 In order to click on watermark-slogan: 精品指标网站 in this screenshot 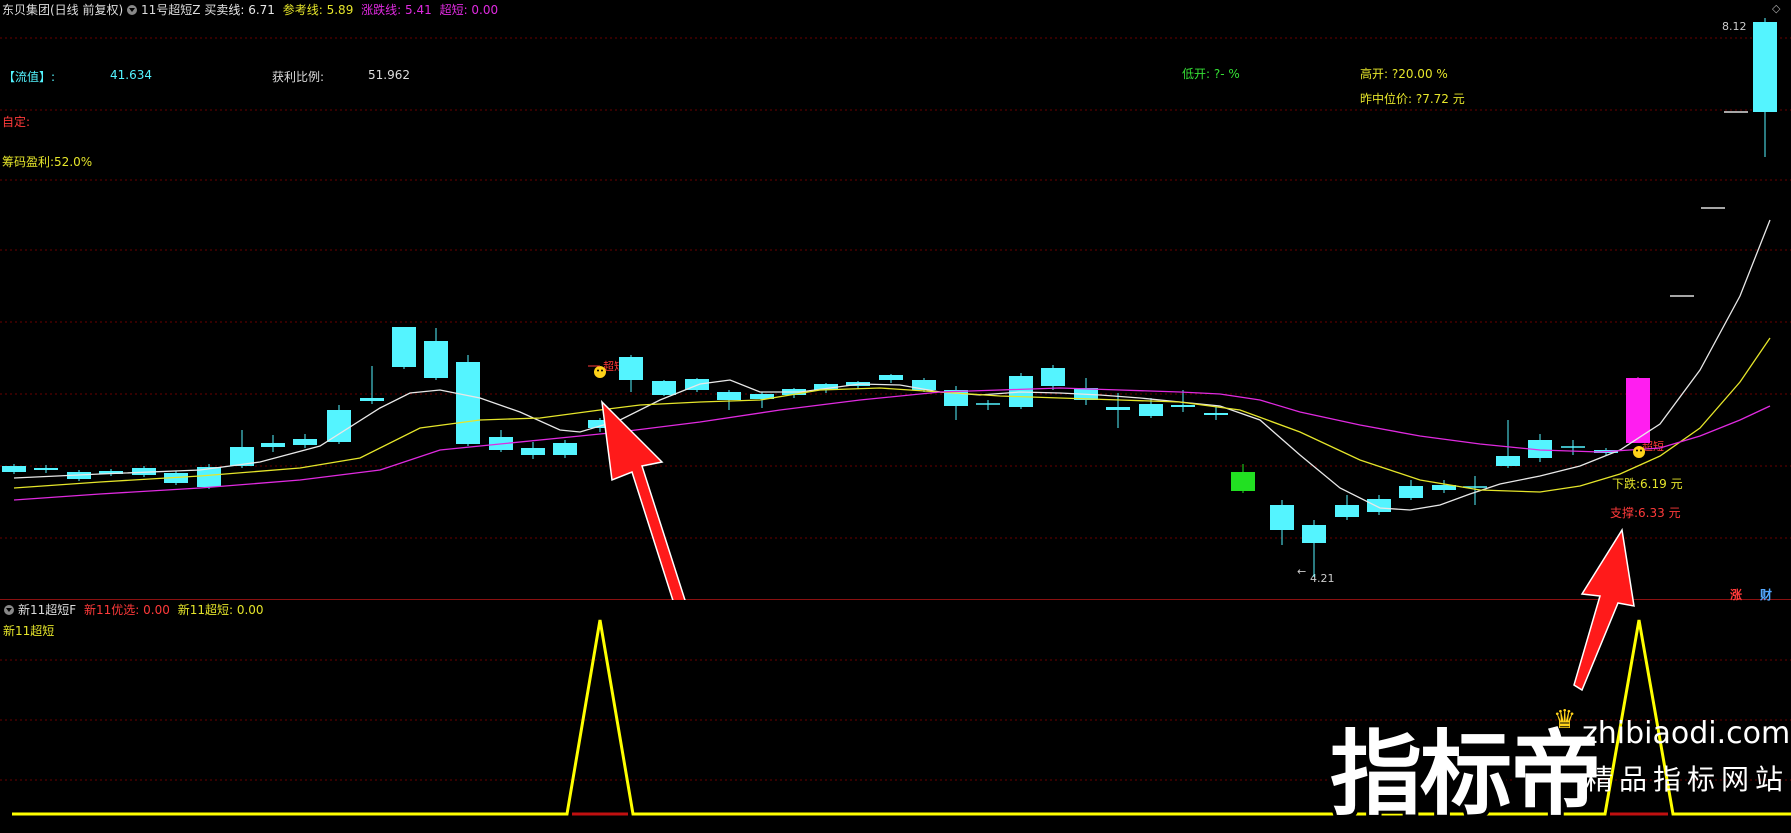, I will do `click(1687, 779)`.